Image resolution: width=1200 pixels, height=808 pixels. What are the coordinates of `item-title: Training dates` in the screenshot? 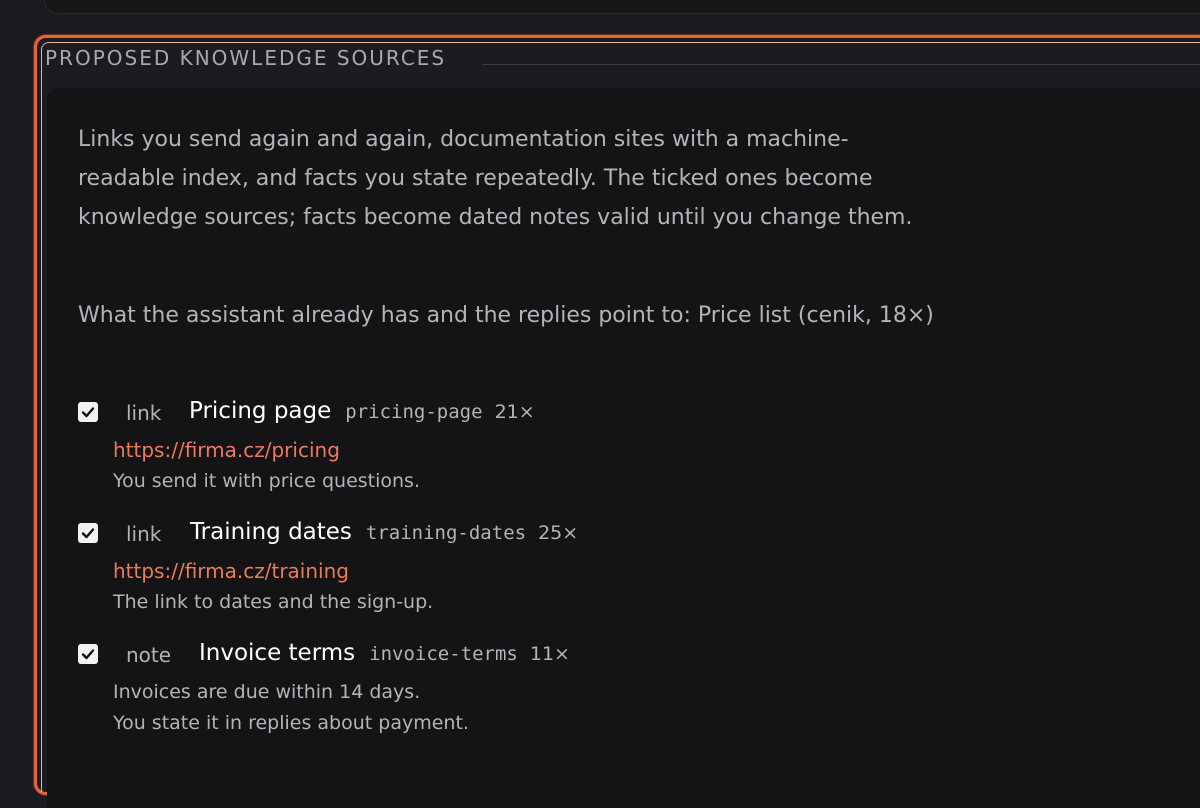 It's located at (271, 532).